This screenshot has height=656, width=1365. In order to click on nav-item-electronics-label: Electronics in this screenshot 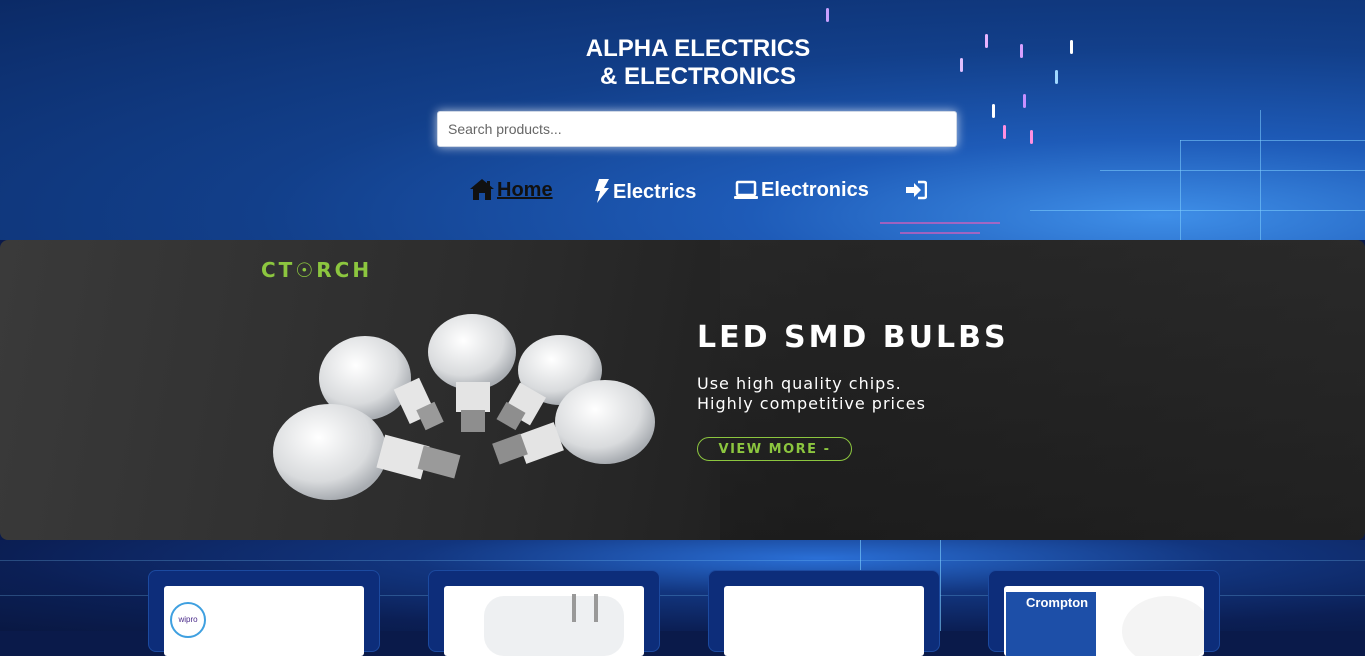, I will do `click(815, 190)`.